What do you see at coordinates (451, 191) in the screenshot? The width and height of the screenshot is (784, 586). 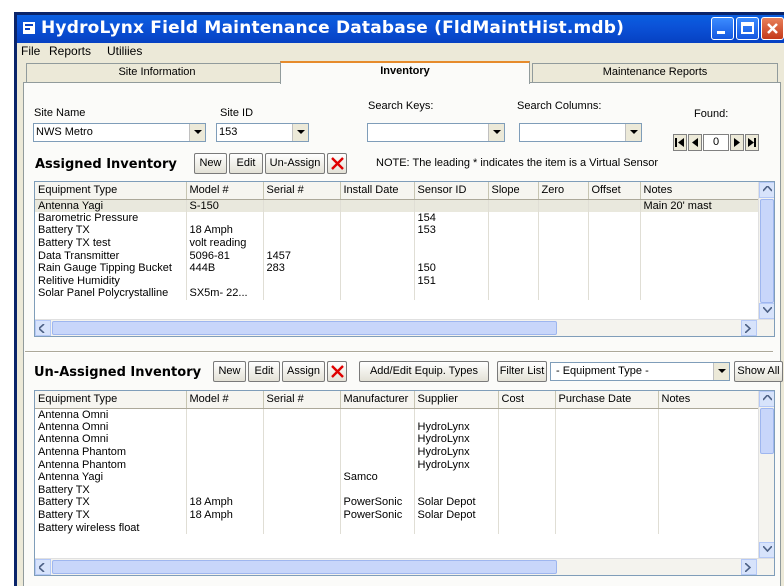 I see `column-header: Sensor ID` at bounding box center [451, 191].